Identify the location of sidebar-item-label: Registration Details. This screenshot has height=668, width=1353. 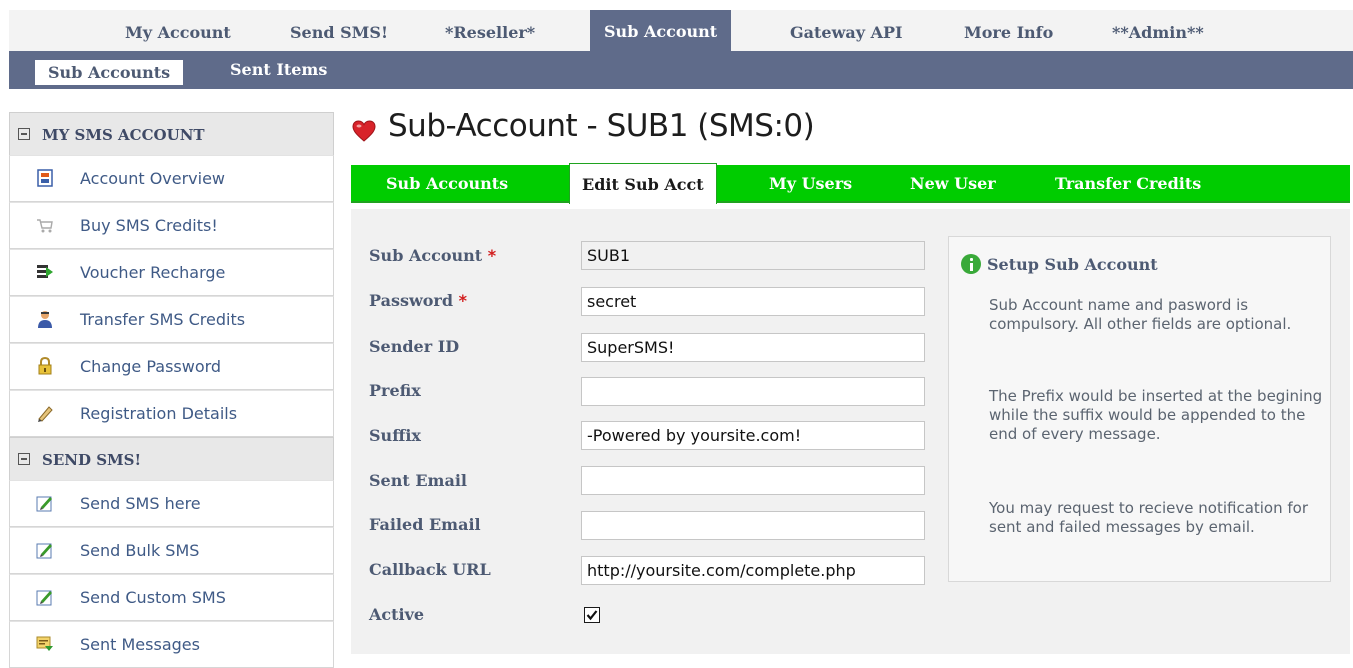
(159, 413).